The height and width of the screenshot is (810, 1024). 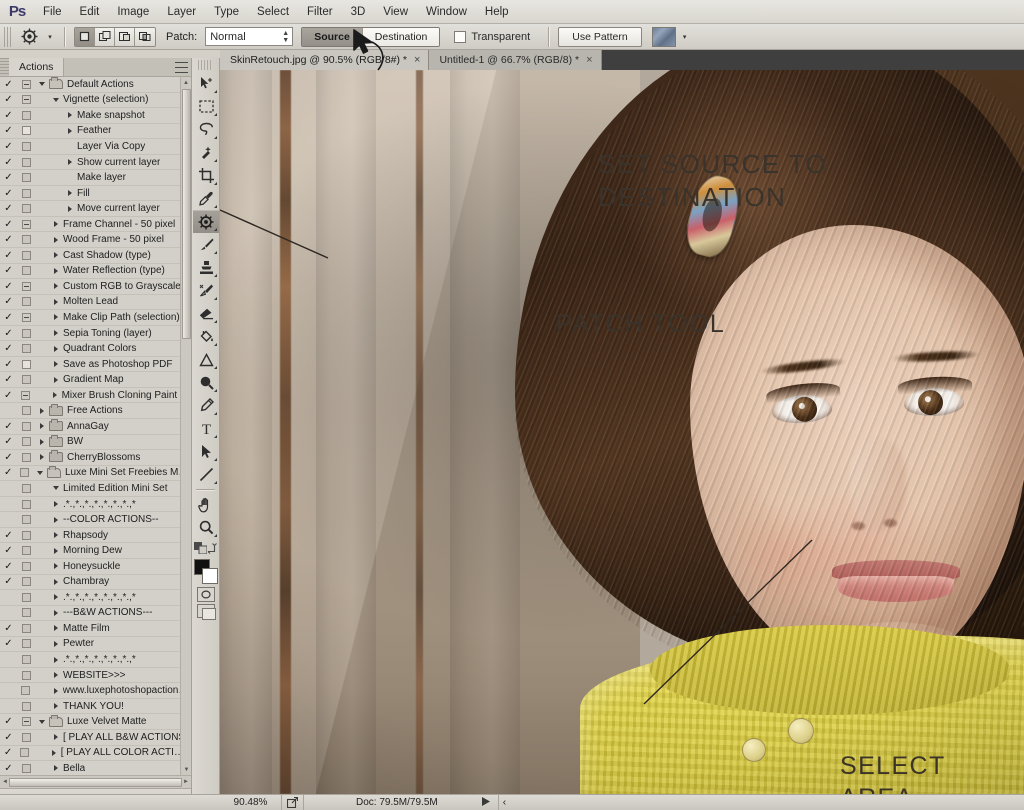 What do you see at coordinates (50, 37) in the screenshot?
I see `tool-preset-chevron-icon: ▾` at bounding box center [50, 37].